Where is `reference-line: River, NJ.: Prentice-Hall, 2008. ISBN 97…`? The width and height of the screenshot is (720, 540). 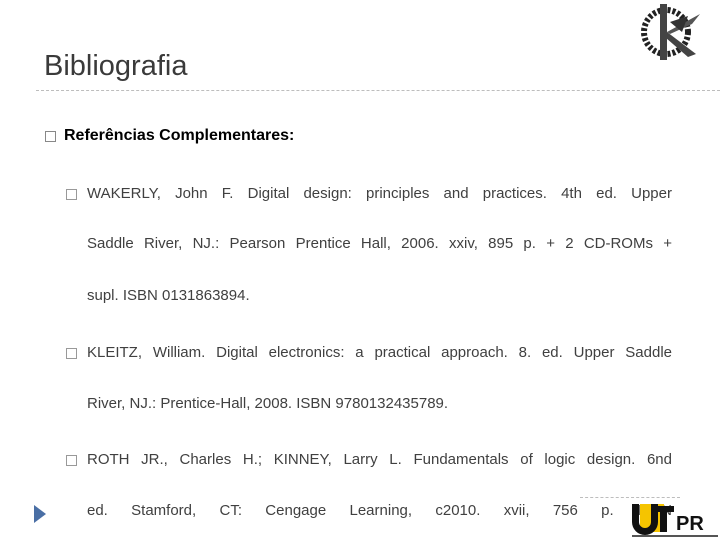 reference-line: River, NJ.: Prentice-Hall, 2008. ISBN 97… is located at coordinates (268, 403).